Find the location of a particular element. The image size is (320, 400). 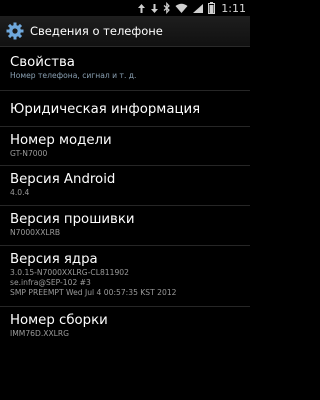

list-item-subtitle-line: SMP PREEMPT Wed Jul 4 00:57:35 KST 2012 is located at coordinates (93, 292).